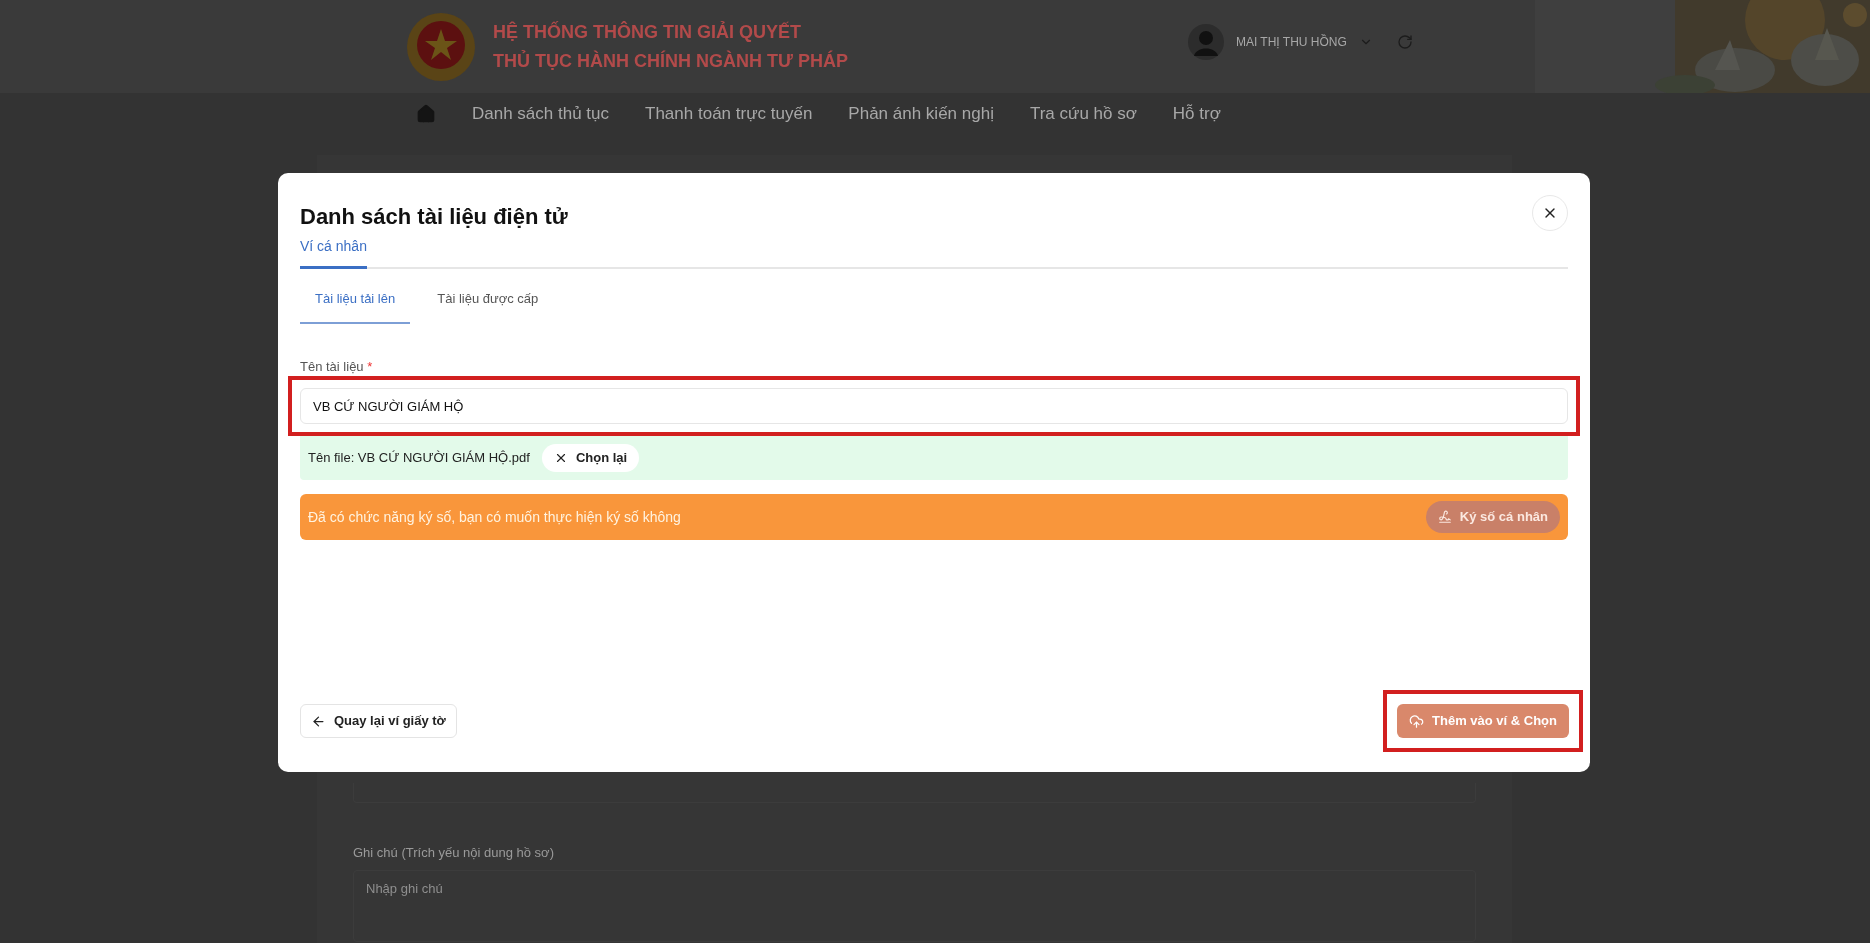  I want to click on nav-link: Danh sách thủ tục, so click(541, 114).